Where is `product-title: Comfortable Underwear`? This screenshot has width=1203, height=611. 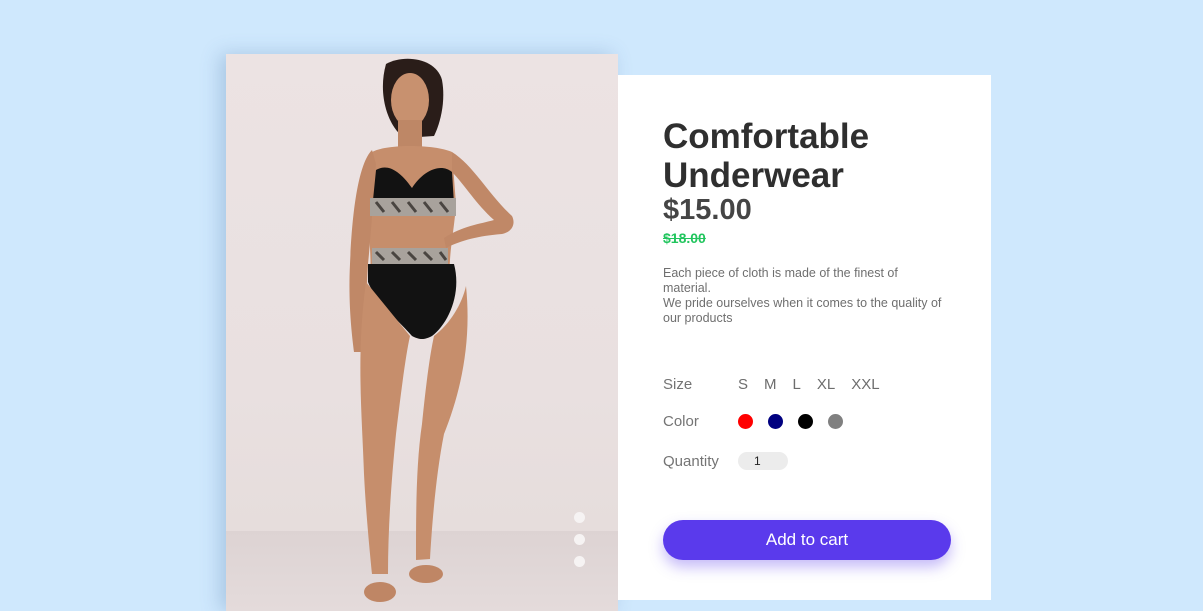
product-title: Comfortable Underwear is located at coordinates (766, 156).